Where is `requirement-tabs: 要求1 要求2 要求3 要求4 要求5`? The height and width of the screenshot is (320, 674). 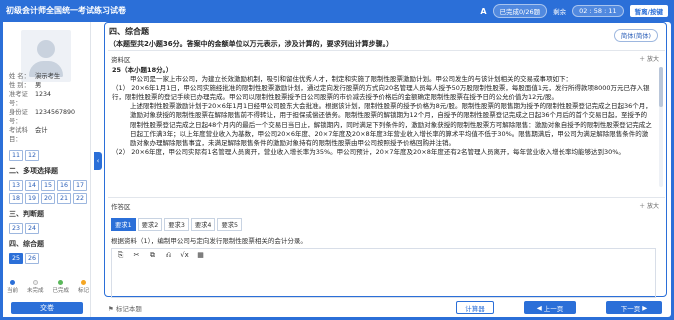
requirement-tabs: 要求1 要求2 要求3 要求4 要求5 is located at coordinates (177, 224).